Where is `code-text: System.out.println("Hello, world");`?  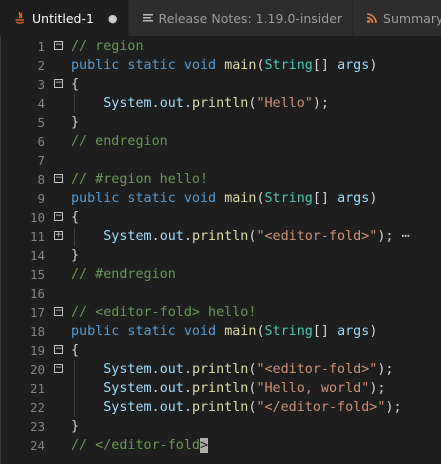
code-text: System.out.println("Hello, world"); is located at coordinates (228, 388).